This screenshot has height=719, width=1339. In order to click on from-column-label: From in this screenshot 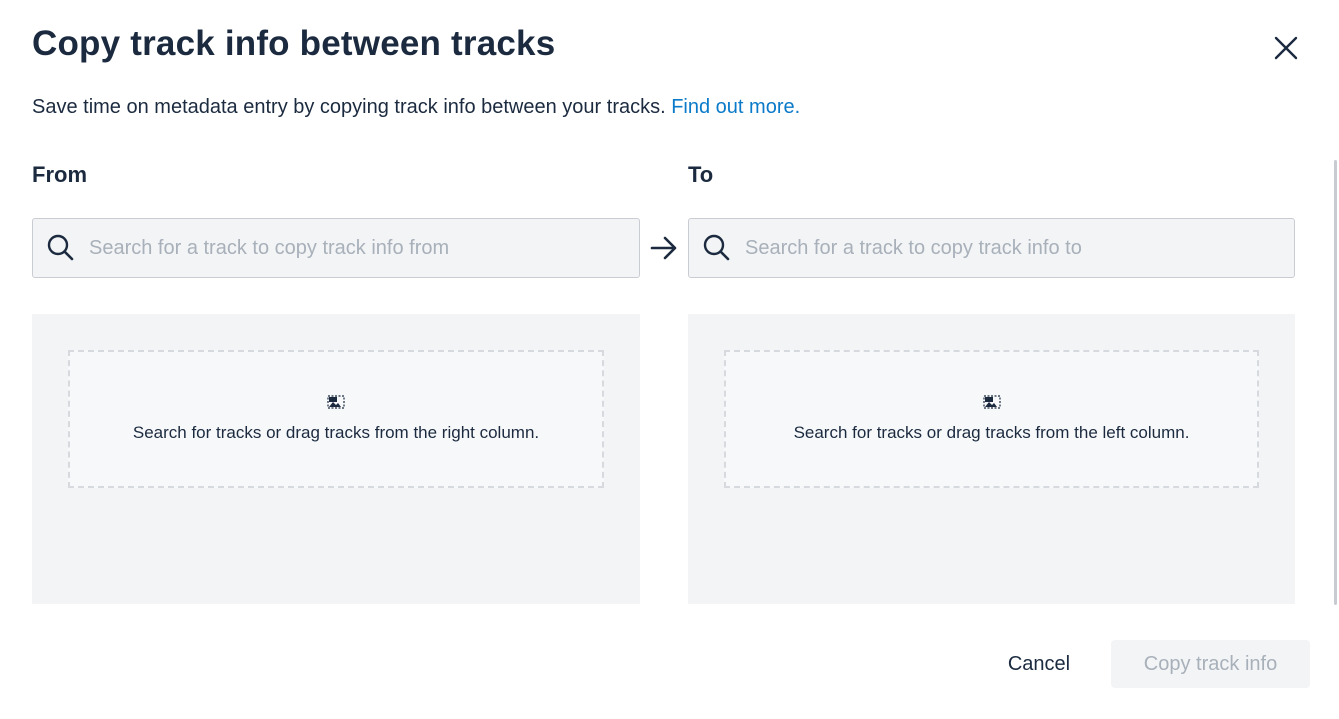, I will do `click(59, 174)`.